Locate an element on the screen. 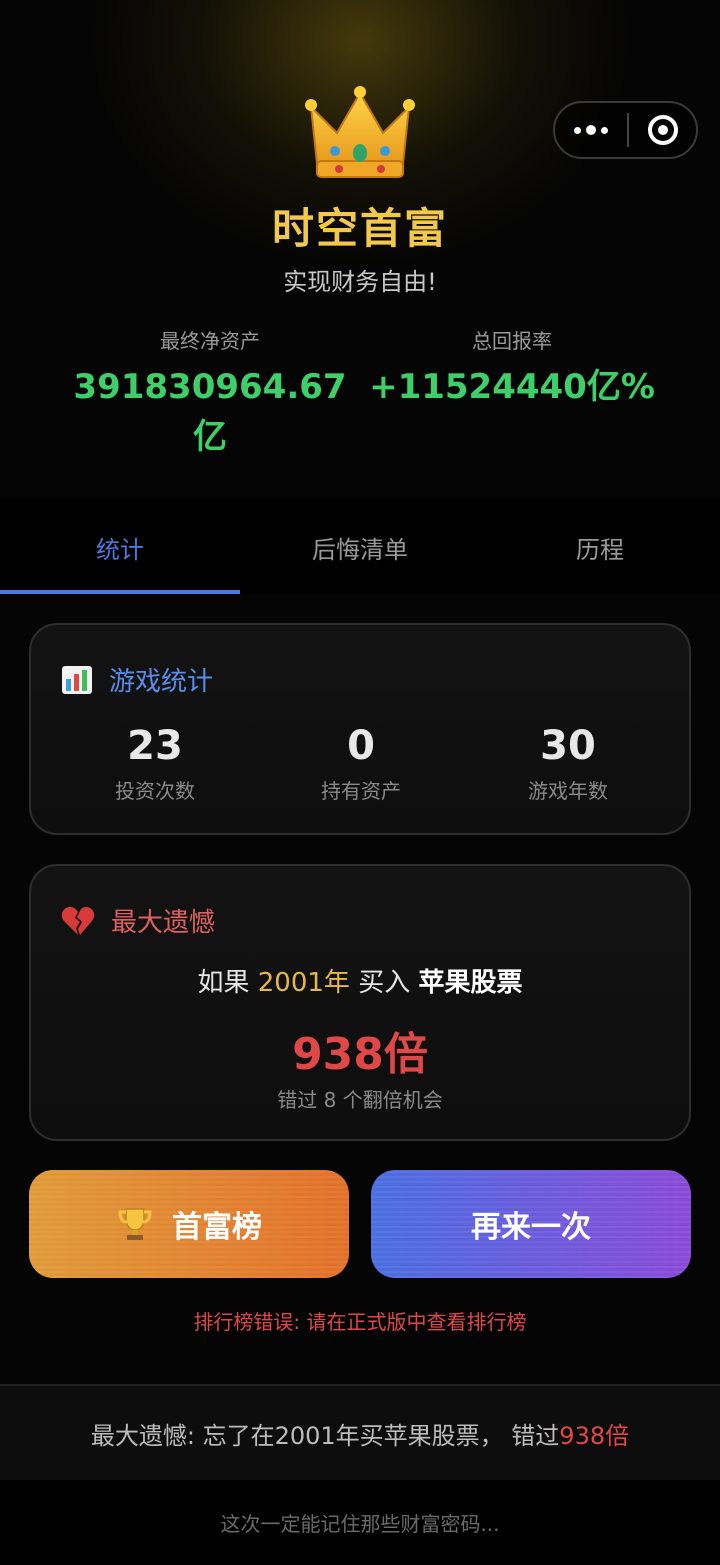 The width and height of the screenshot is (720, 1565). play-again-button: 再来一次 is located at coordinates (531, 1224).